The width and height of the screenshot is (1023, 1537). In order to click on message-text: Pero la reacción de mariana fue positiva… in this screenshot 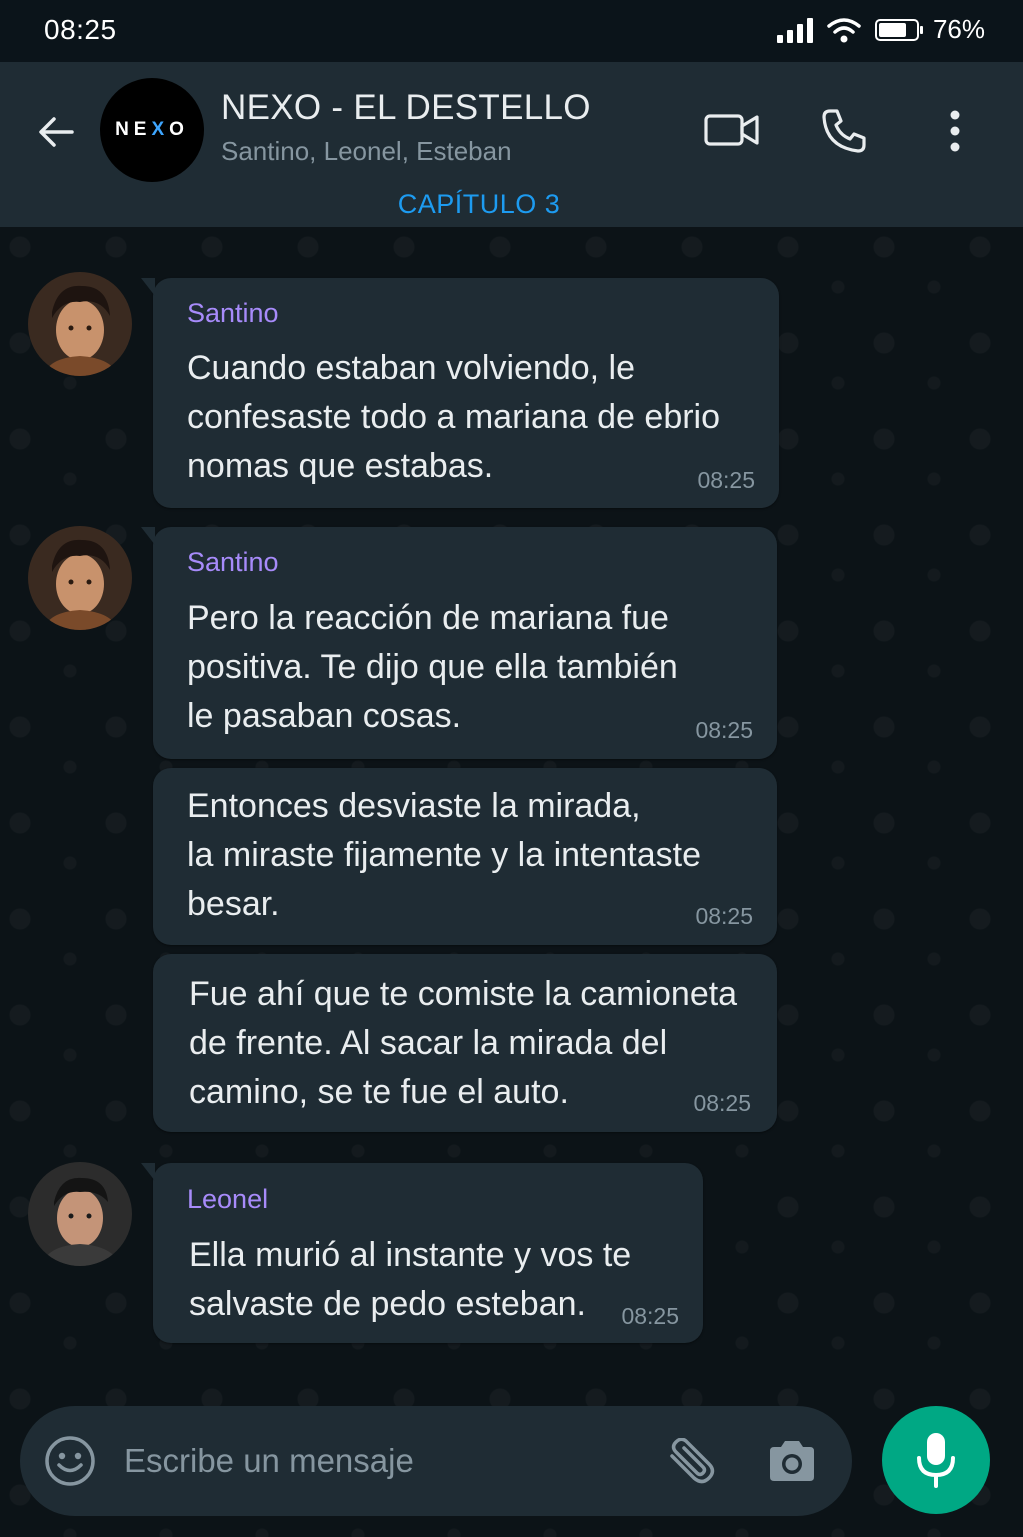, I will do `click(432, 667)`.